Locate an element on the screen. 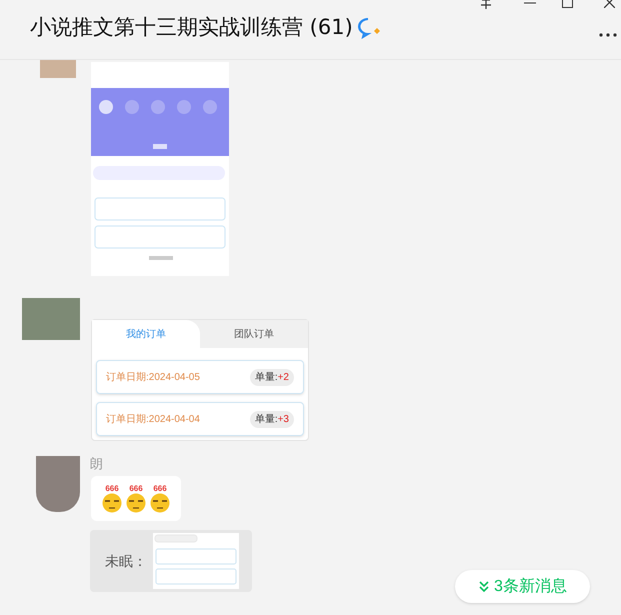 This screenshot has height=615, width=621. double-chevron-down-icon is located at coordinates (484, 586).